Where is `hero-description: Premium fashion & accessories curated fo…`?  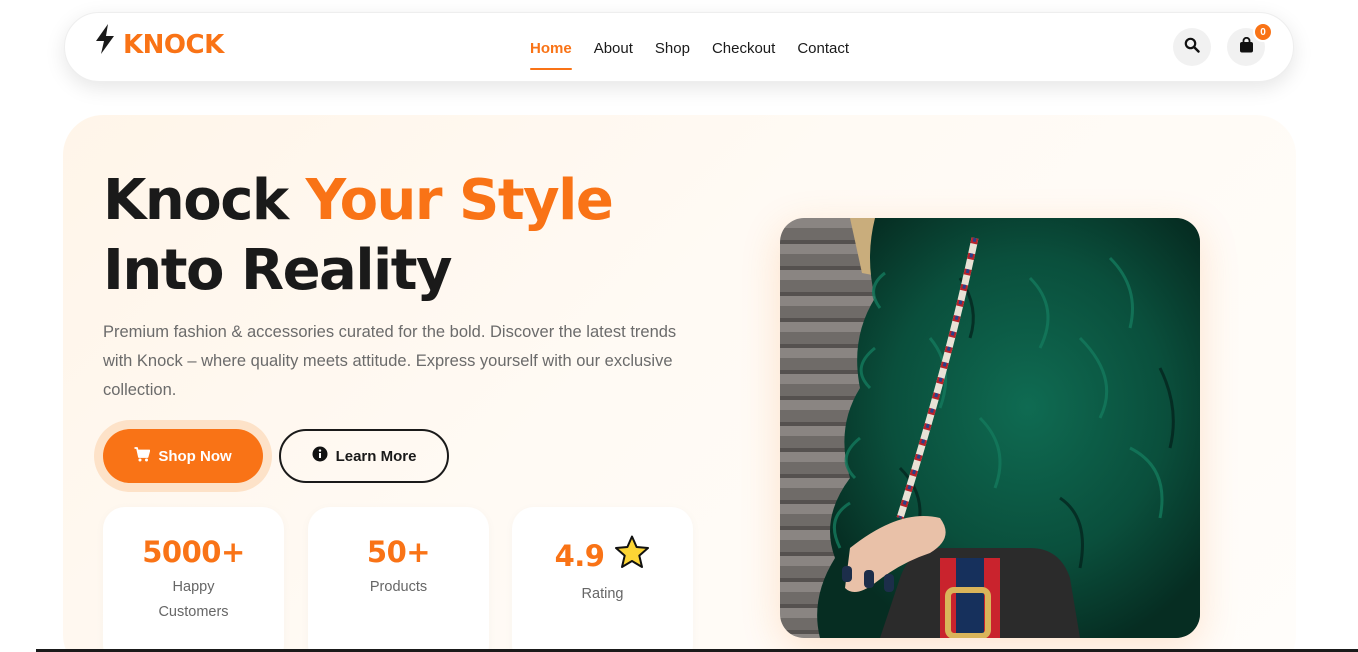
hero-description: Premium fashion & accessories curated fo… is located at coordinates (390, 361).